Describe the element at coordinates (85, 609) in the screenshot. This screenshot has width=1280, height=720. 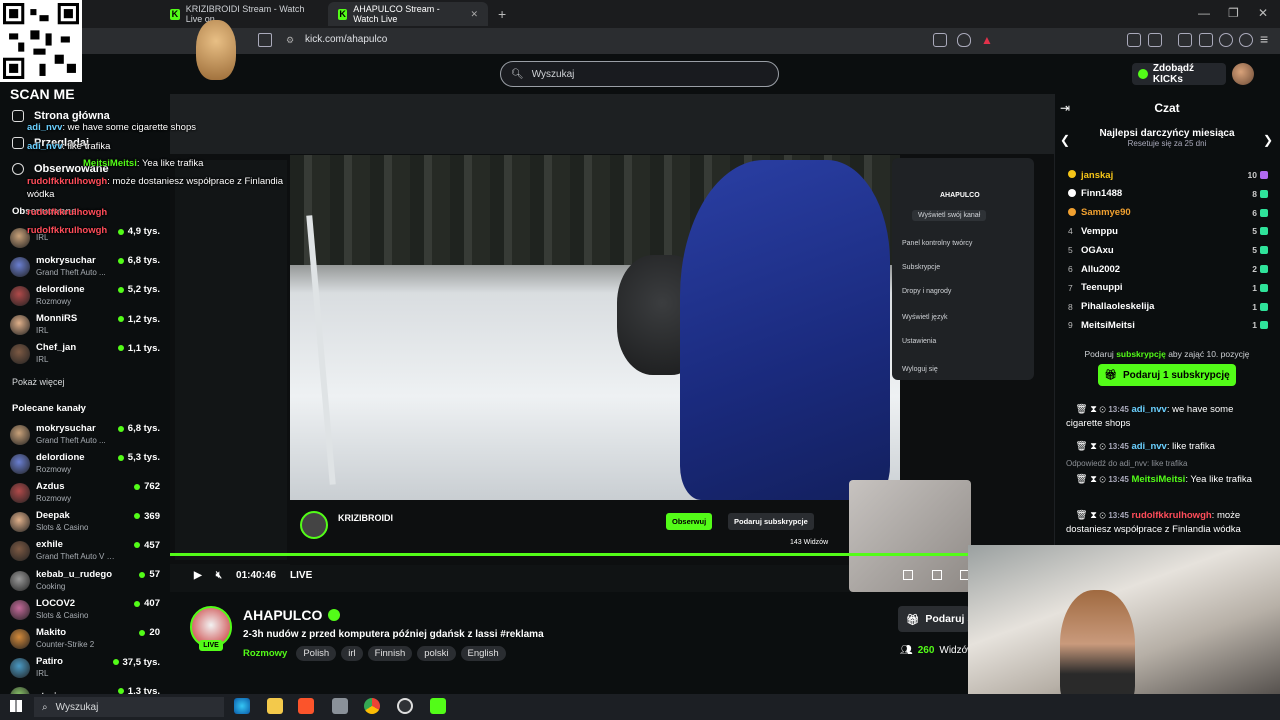
I see `sidebar-channel: LOCOV2 Slots & Casino 407` at that location.